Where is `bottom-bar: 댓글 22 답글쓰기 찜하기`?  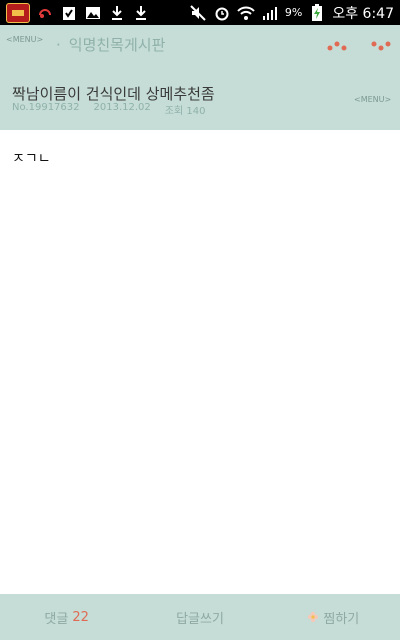
bottom-bar: 댓글 22 답글쓰기 찜하기 is located at coordinates (200, 617).